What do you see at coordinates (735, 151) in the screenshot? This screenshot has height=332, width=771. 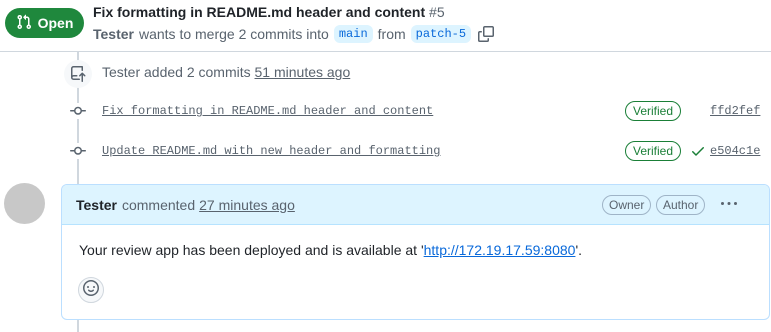 I see `commit-sha-link: e504c1e` at bounding box center [735, 151].